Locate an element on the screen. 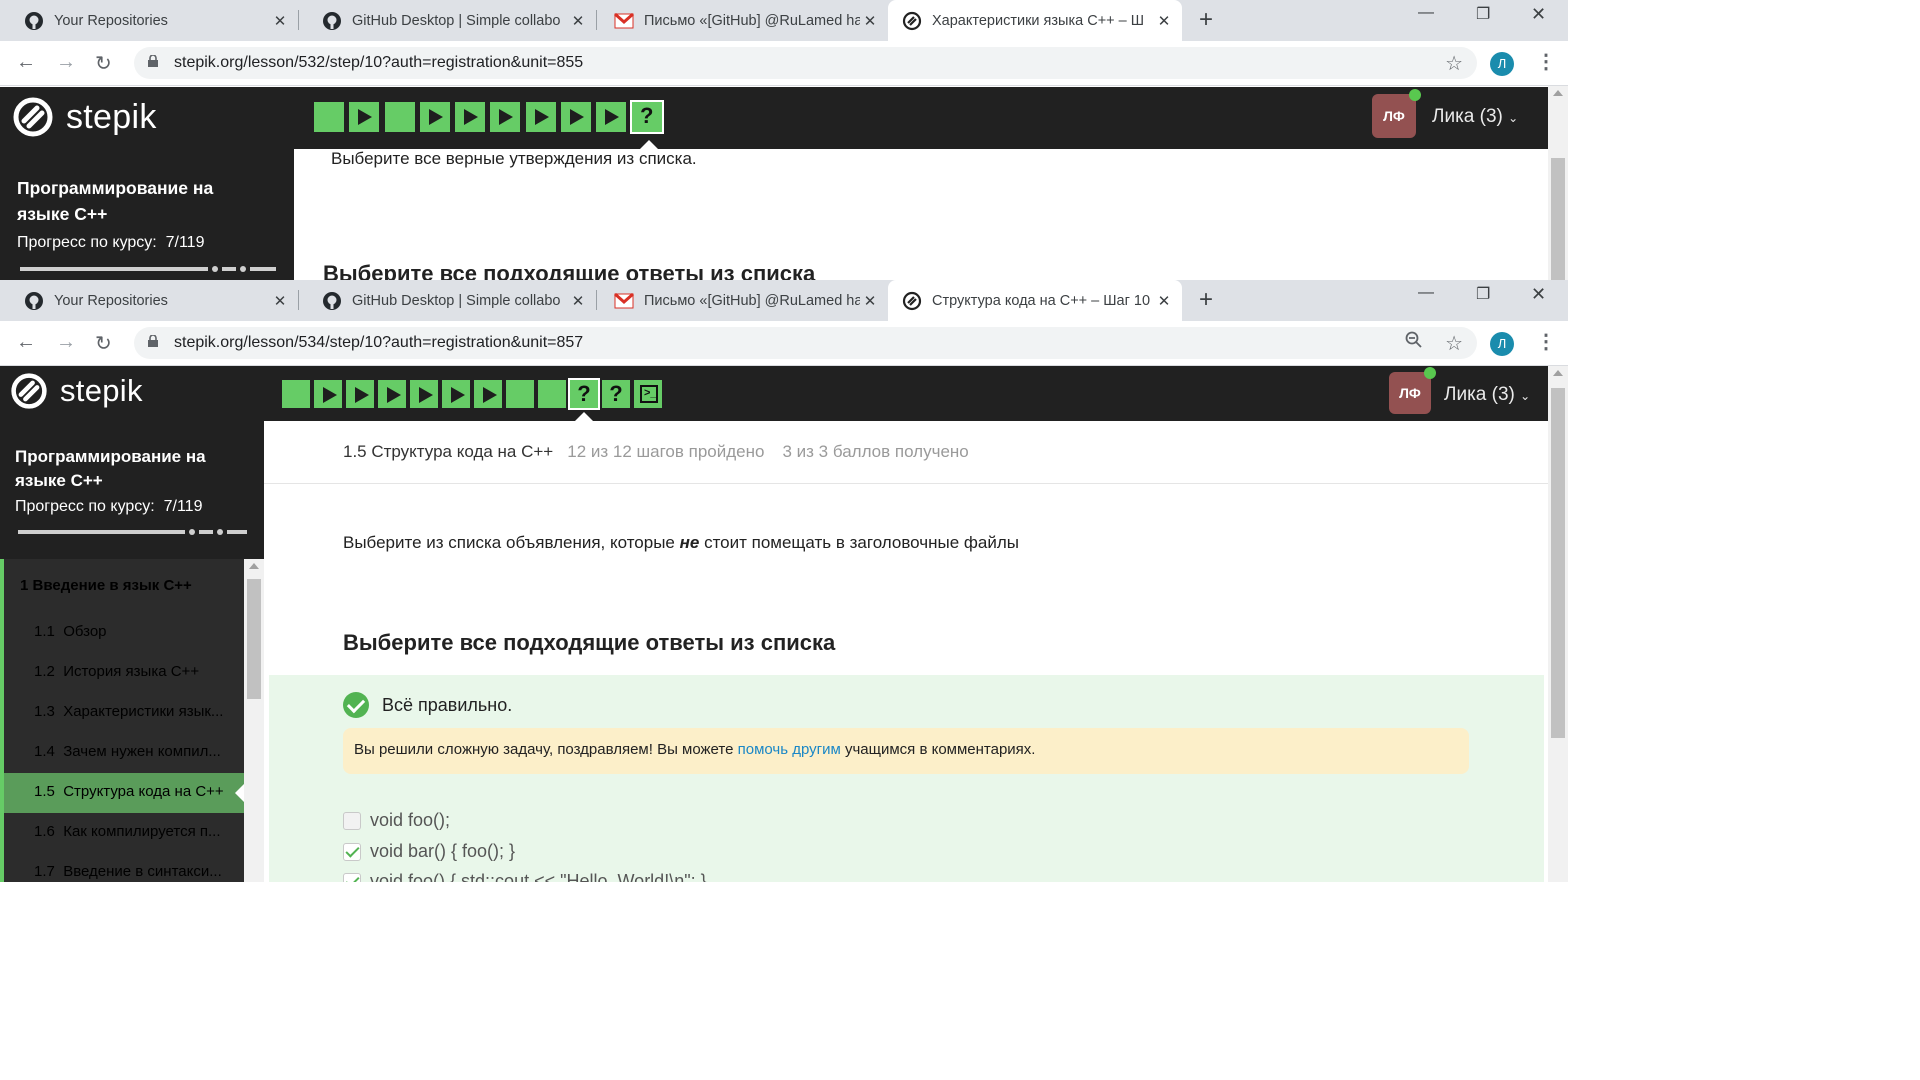 This screenshot has height=1080, width=1920. step-quiz: ? is located at coordinates (616, 394).